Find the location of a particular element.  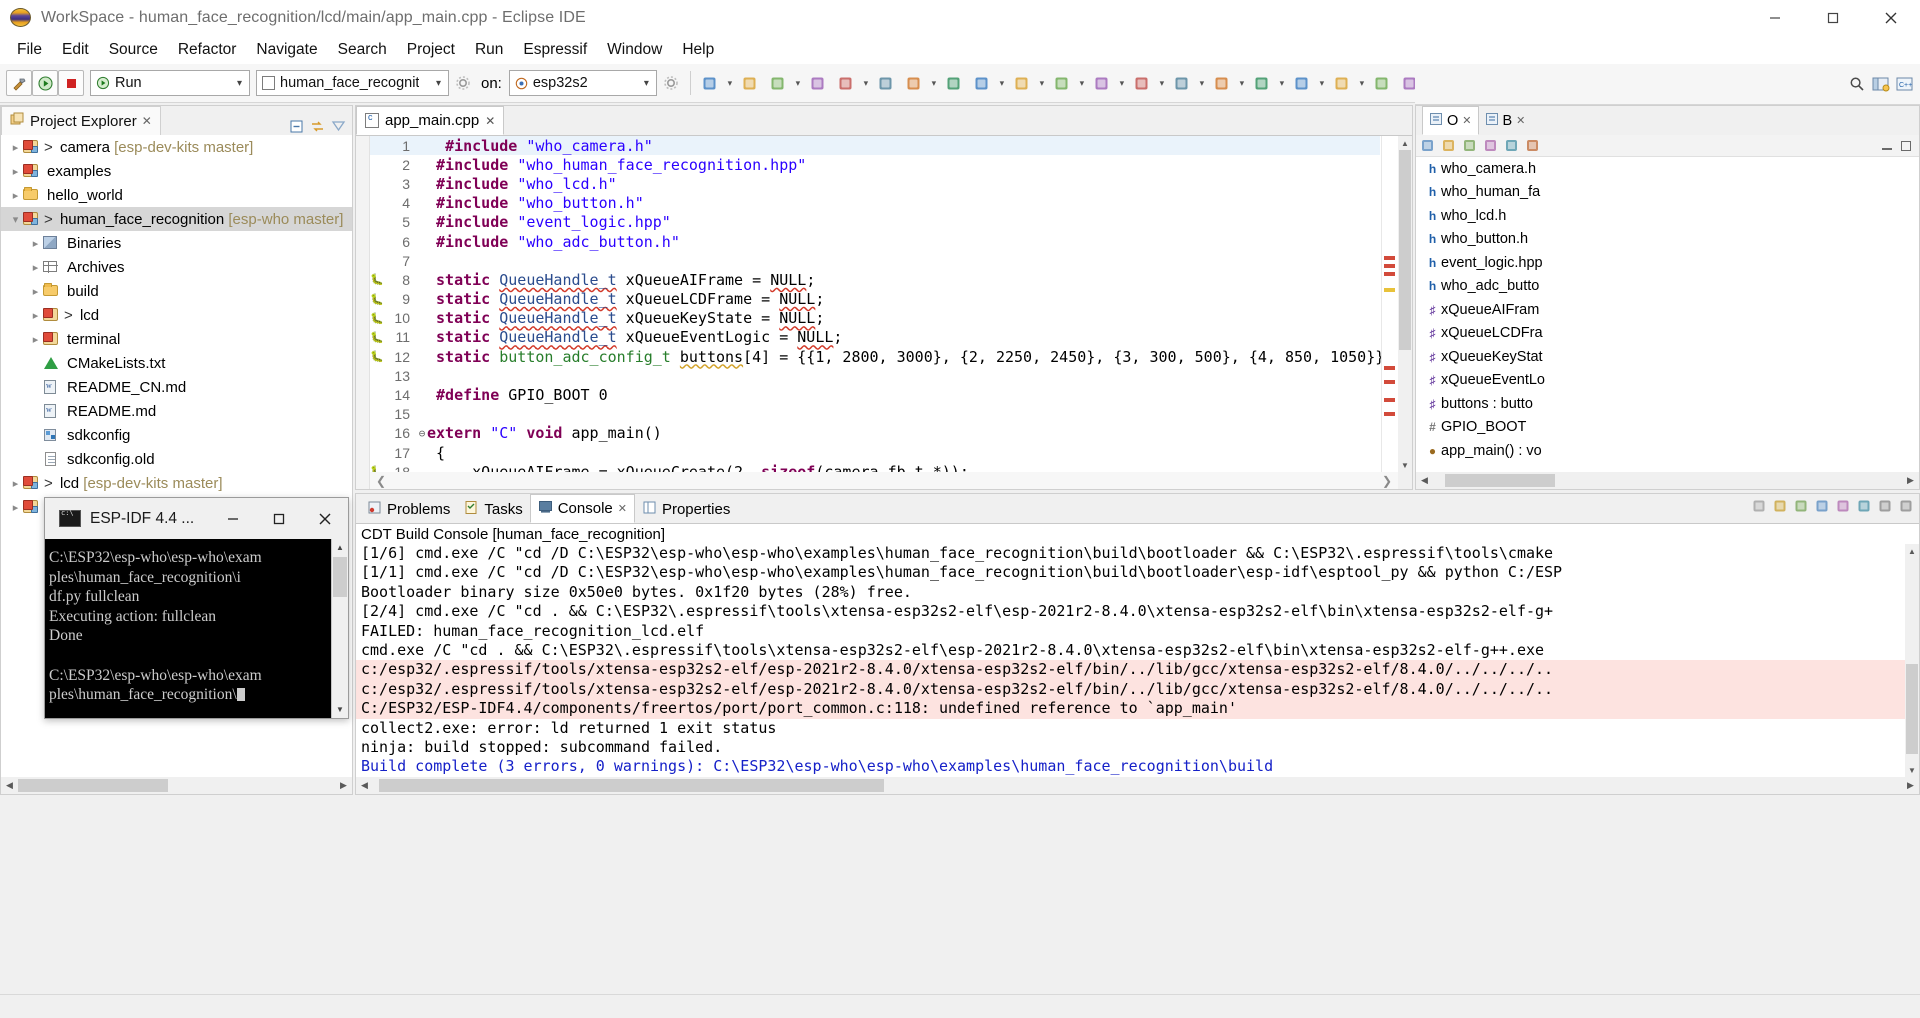

next-annotation-icon is located at coordinates (982, 83).